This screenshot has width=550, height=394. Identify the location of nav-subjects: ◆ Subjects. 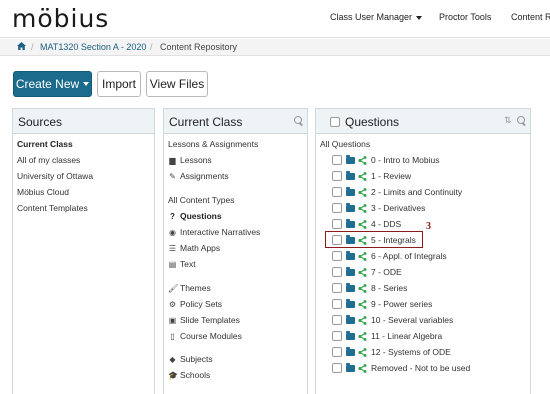
(190, 359).